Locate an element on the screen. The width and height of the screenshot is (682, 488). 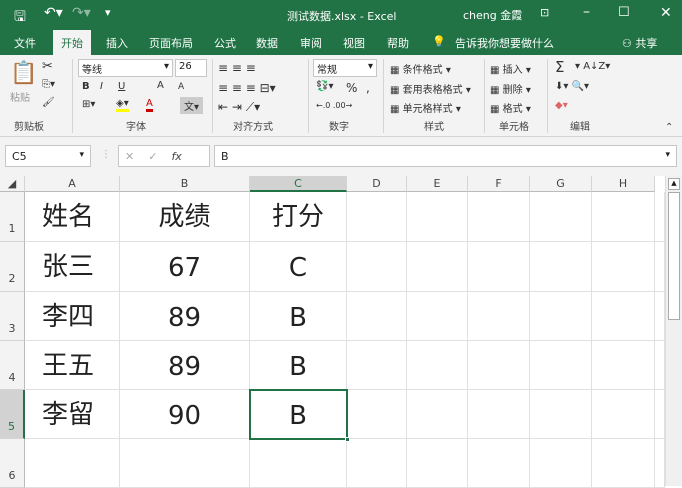
cell-E6 is located at coordinates (437, 463).